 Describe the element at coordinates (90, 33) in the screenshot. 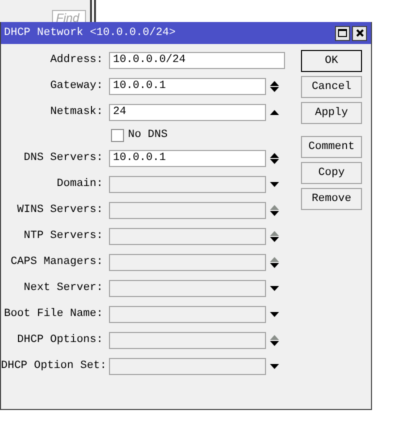

I see `window-title: DHCP Network <10.0.0.0/24>` at that location.